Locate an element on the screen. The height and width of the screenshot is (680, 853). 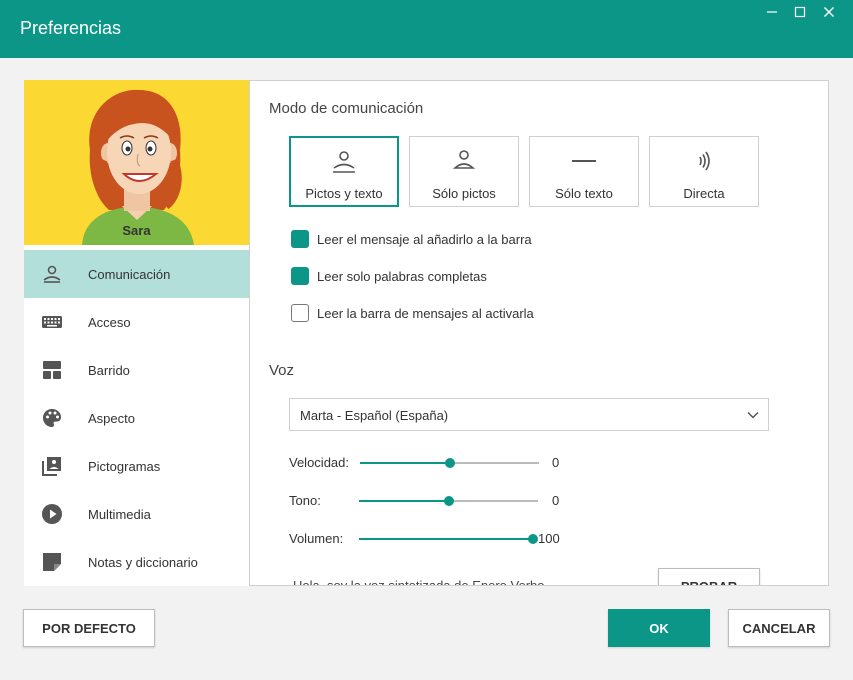
option-read-on-add: Leer el mensaje al añadirlo a la barra is located at coordinates (411, 239).